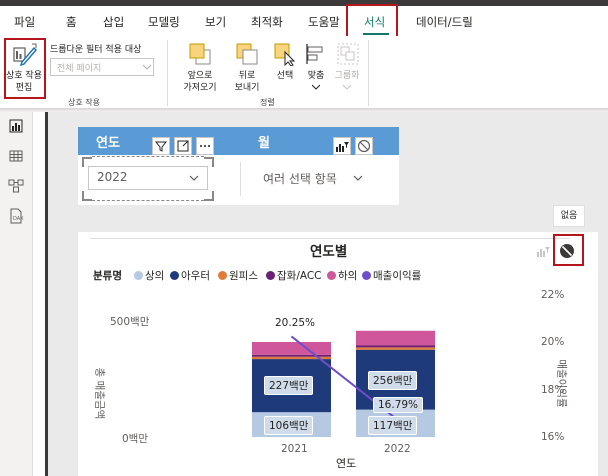 This screenshot has height=476, width=608. What do you see at coordinates (295, 323) in the screenshot?
I see `line-data-label: 20.25%` at bounding box center [295, 323].